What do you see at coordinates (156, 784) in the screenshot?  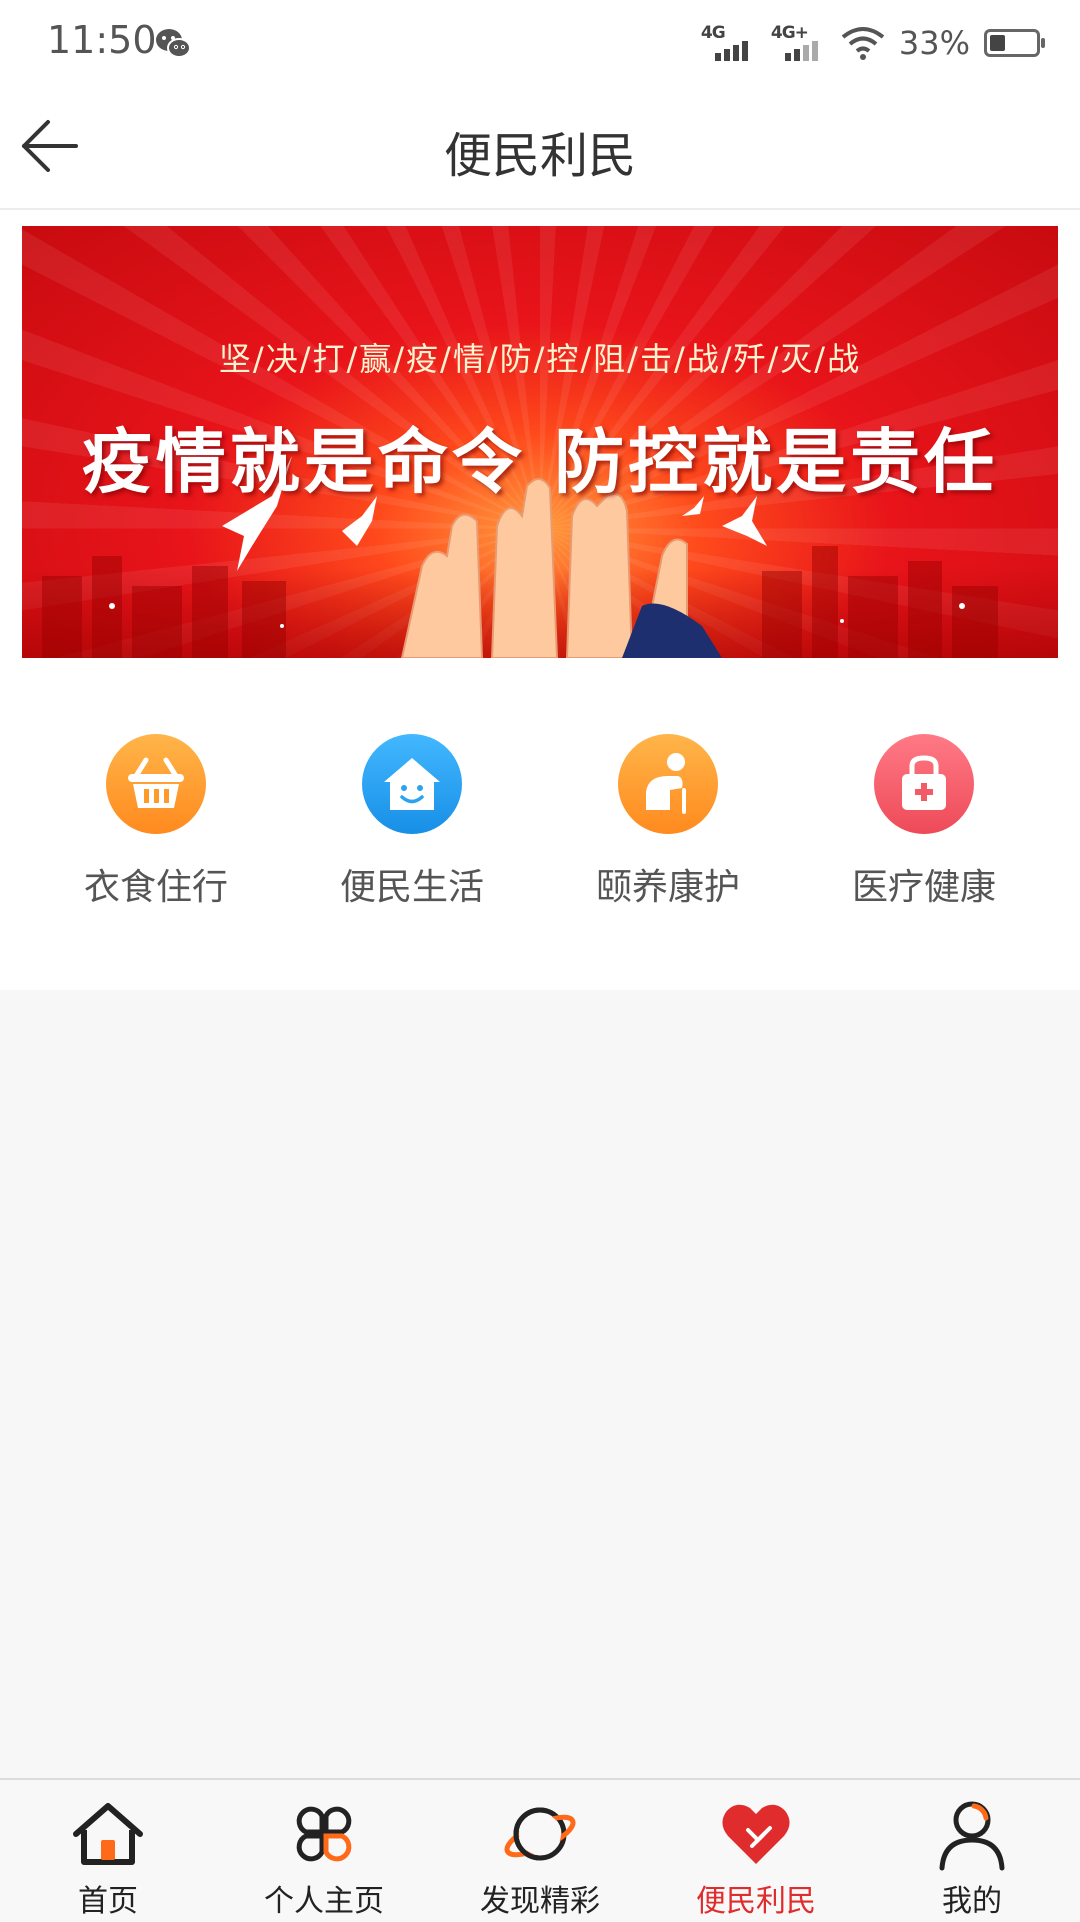 I see `basket-icon` at bounding box center [156, 784].